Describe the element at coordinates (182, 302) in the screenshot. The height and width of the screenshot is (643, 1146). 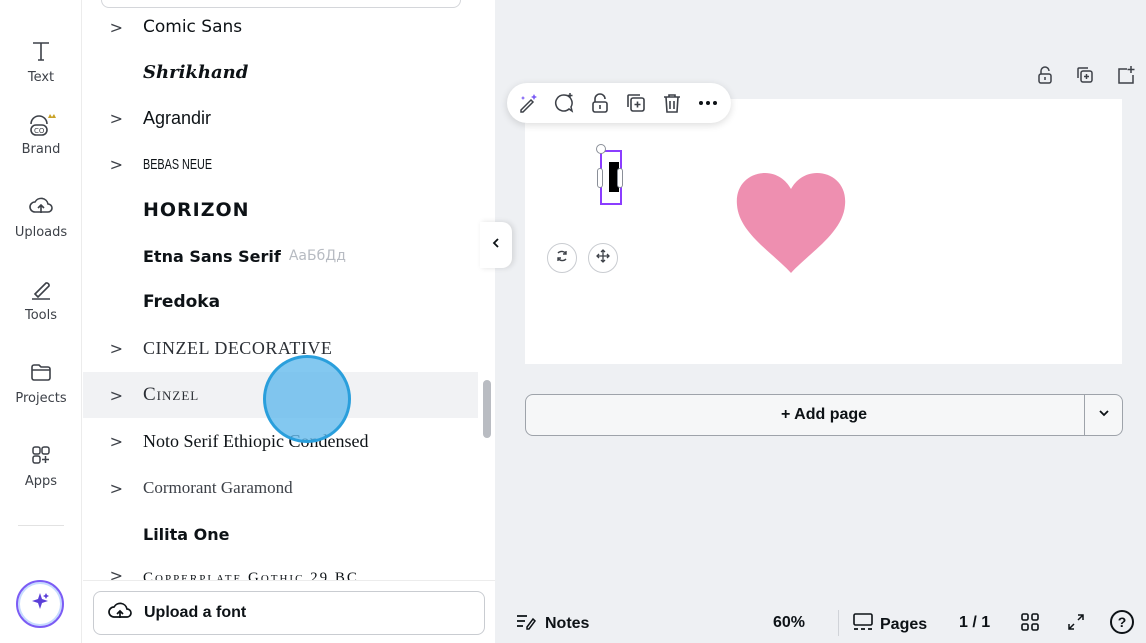
I see `font-name: Fredoka` at that location.